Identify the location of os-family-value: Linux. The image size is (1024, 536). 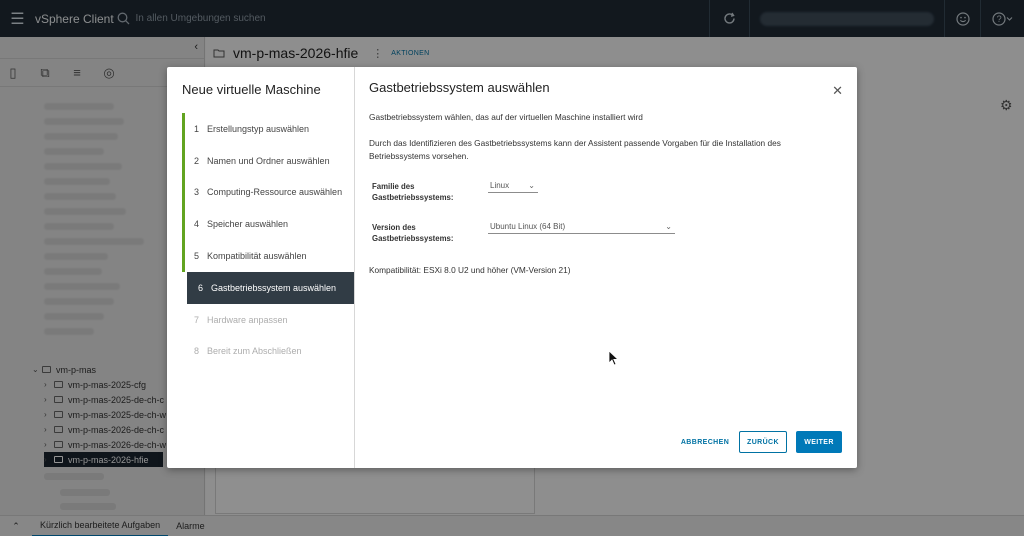
(500, 185).